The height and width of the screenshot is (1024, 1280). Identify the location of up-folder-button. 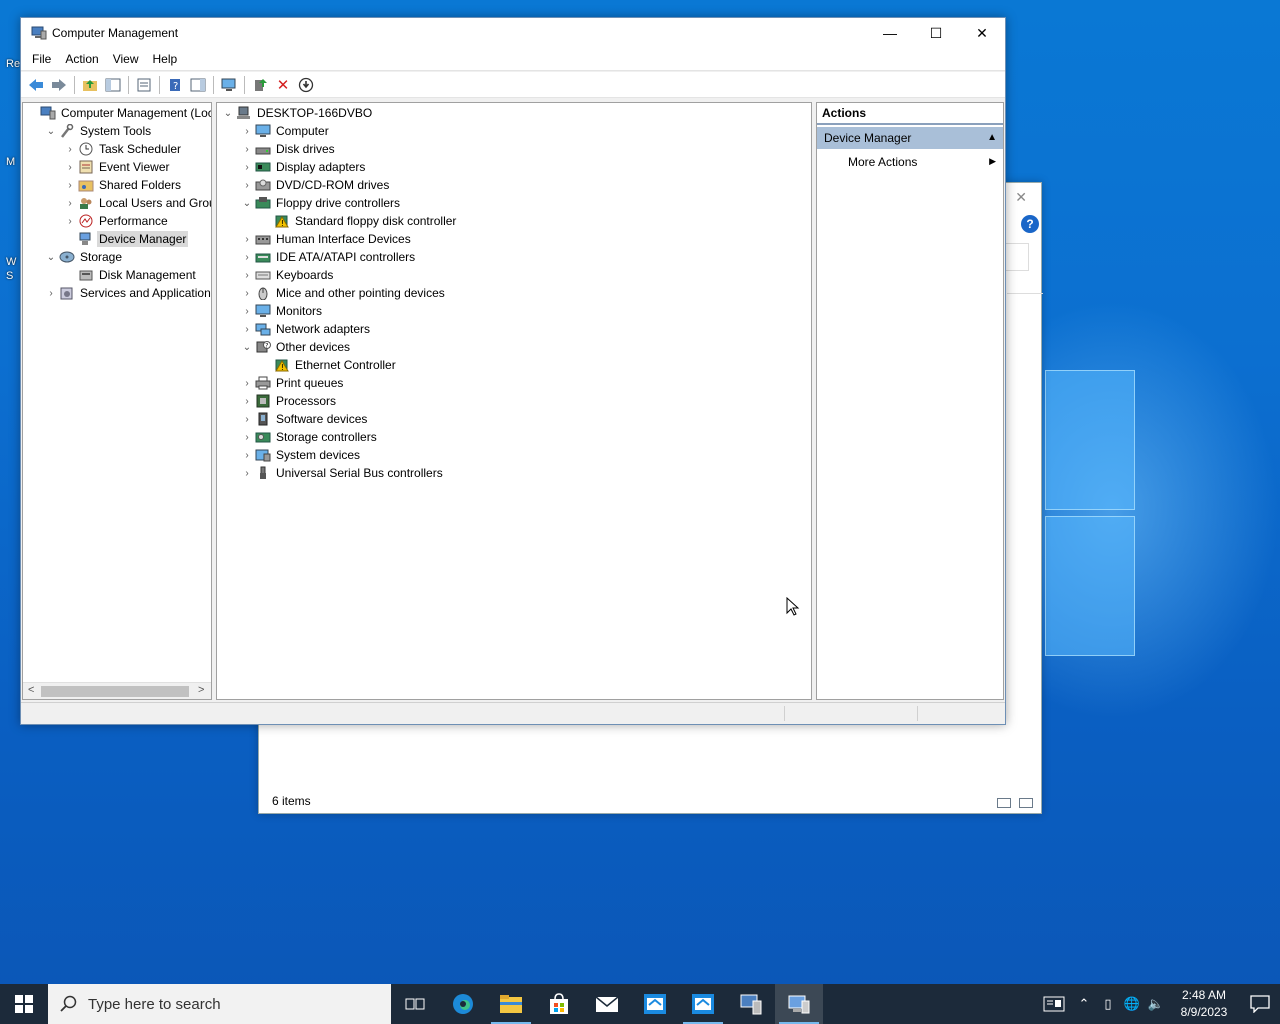
(90, 85).